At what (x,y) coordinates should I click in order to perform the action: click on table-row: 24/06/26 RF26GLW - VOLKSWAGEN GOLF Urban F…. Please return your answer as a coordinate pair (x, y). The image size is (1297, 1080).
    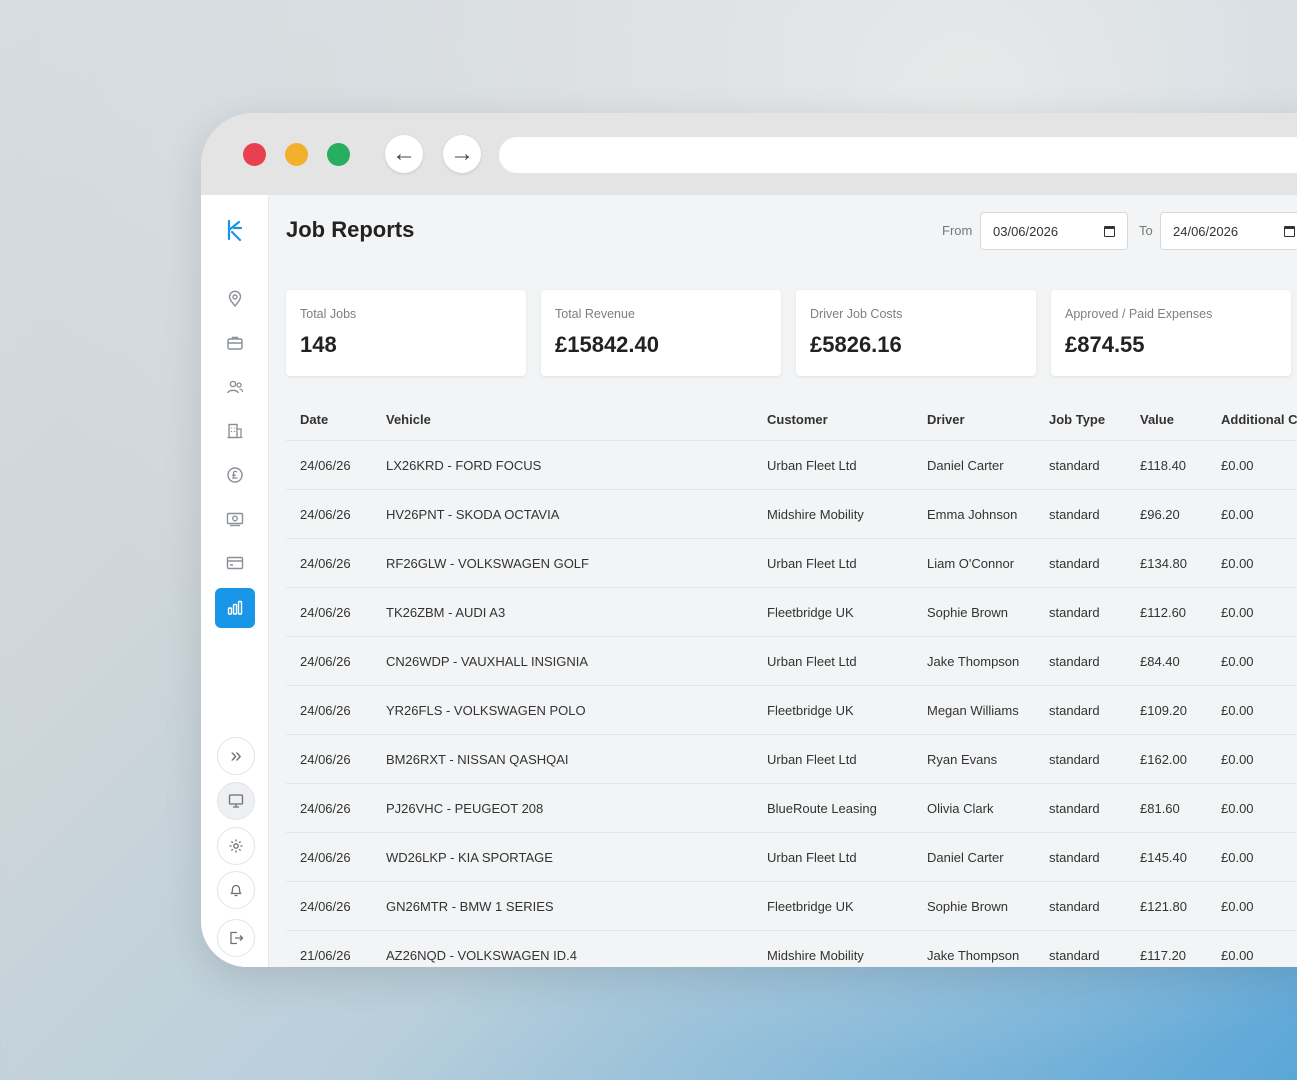
    Looking at the image, I should click on (791, 562).